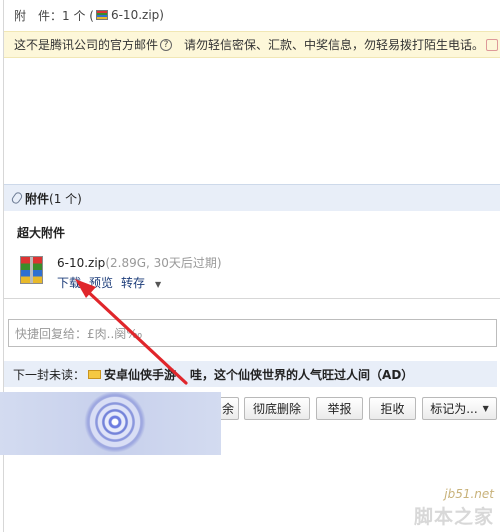  What do you see at coordinates (31, 270) in the screenshot?
I see `zip-archive-icon` at bounding box center [31, 270].